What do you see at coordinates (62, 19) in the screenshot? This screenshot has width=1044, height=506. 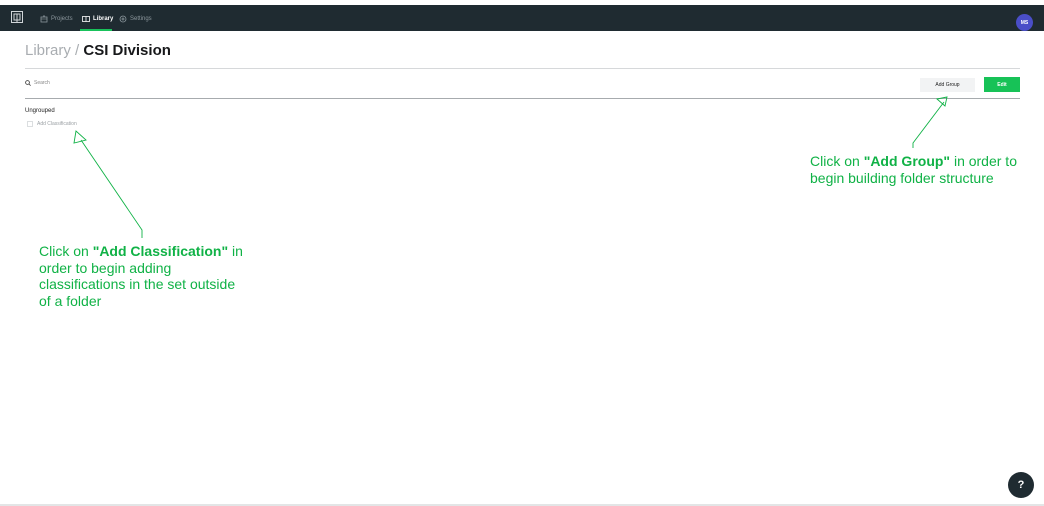 I see `nav-label-projects: Projects` at bounding box center [62, 19].